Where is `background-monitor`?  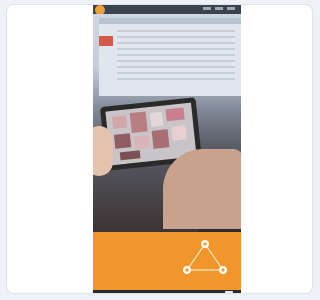
background-monitor is located at coordinates (170, 57).